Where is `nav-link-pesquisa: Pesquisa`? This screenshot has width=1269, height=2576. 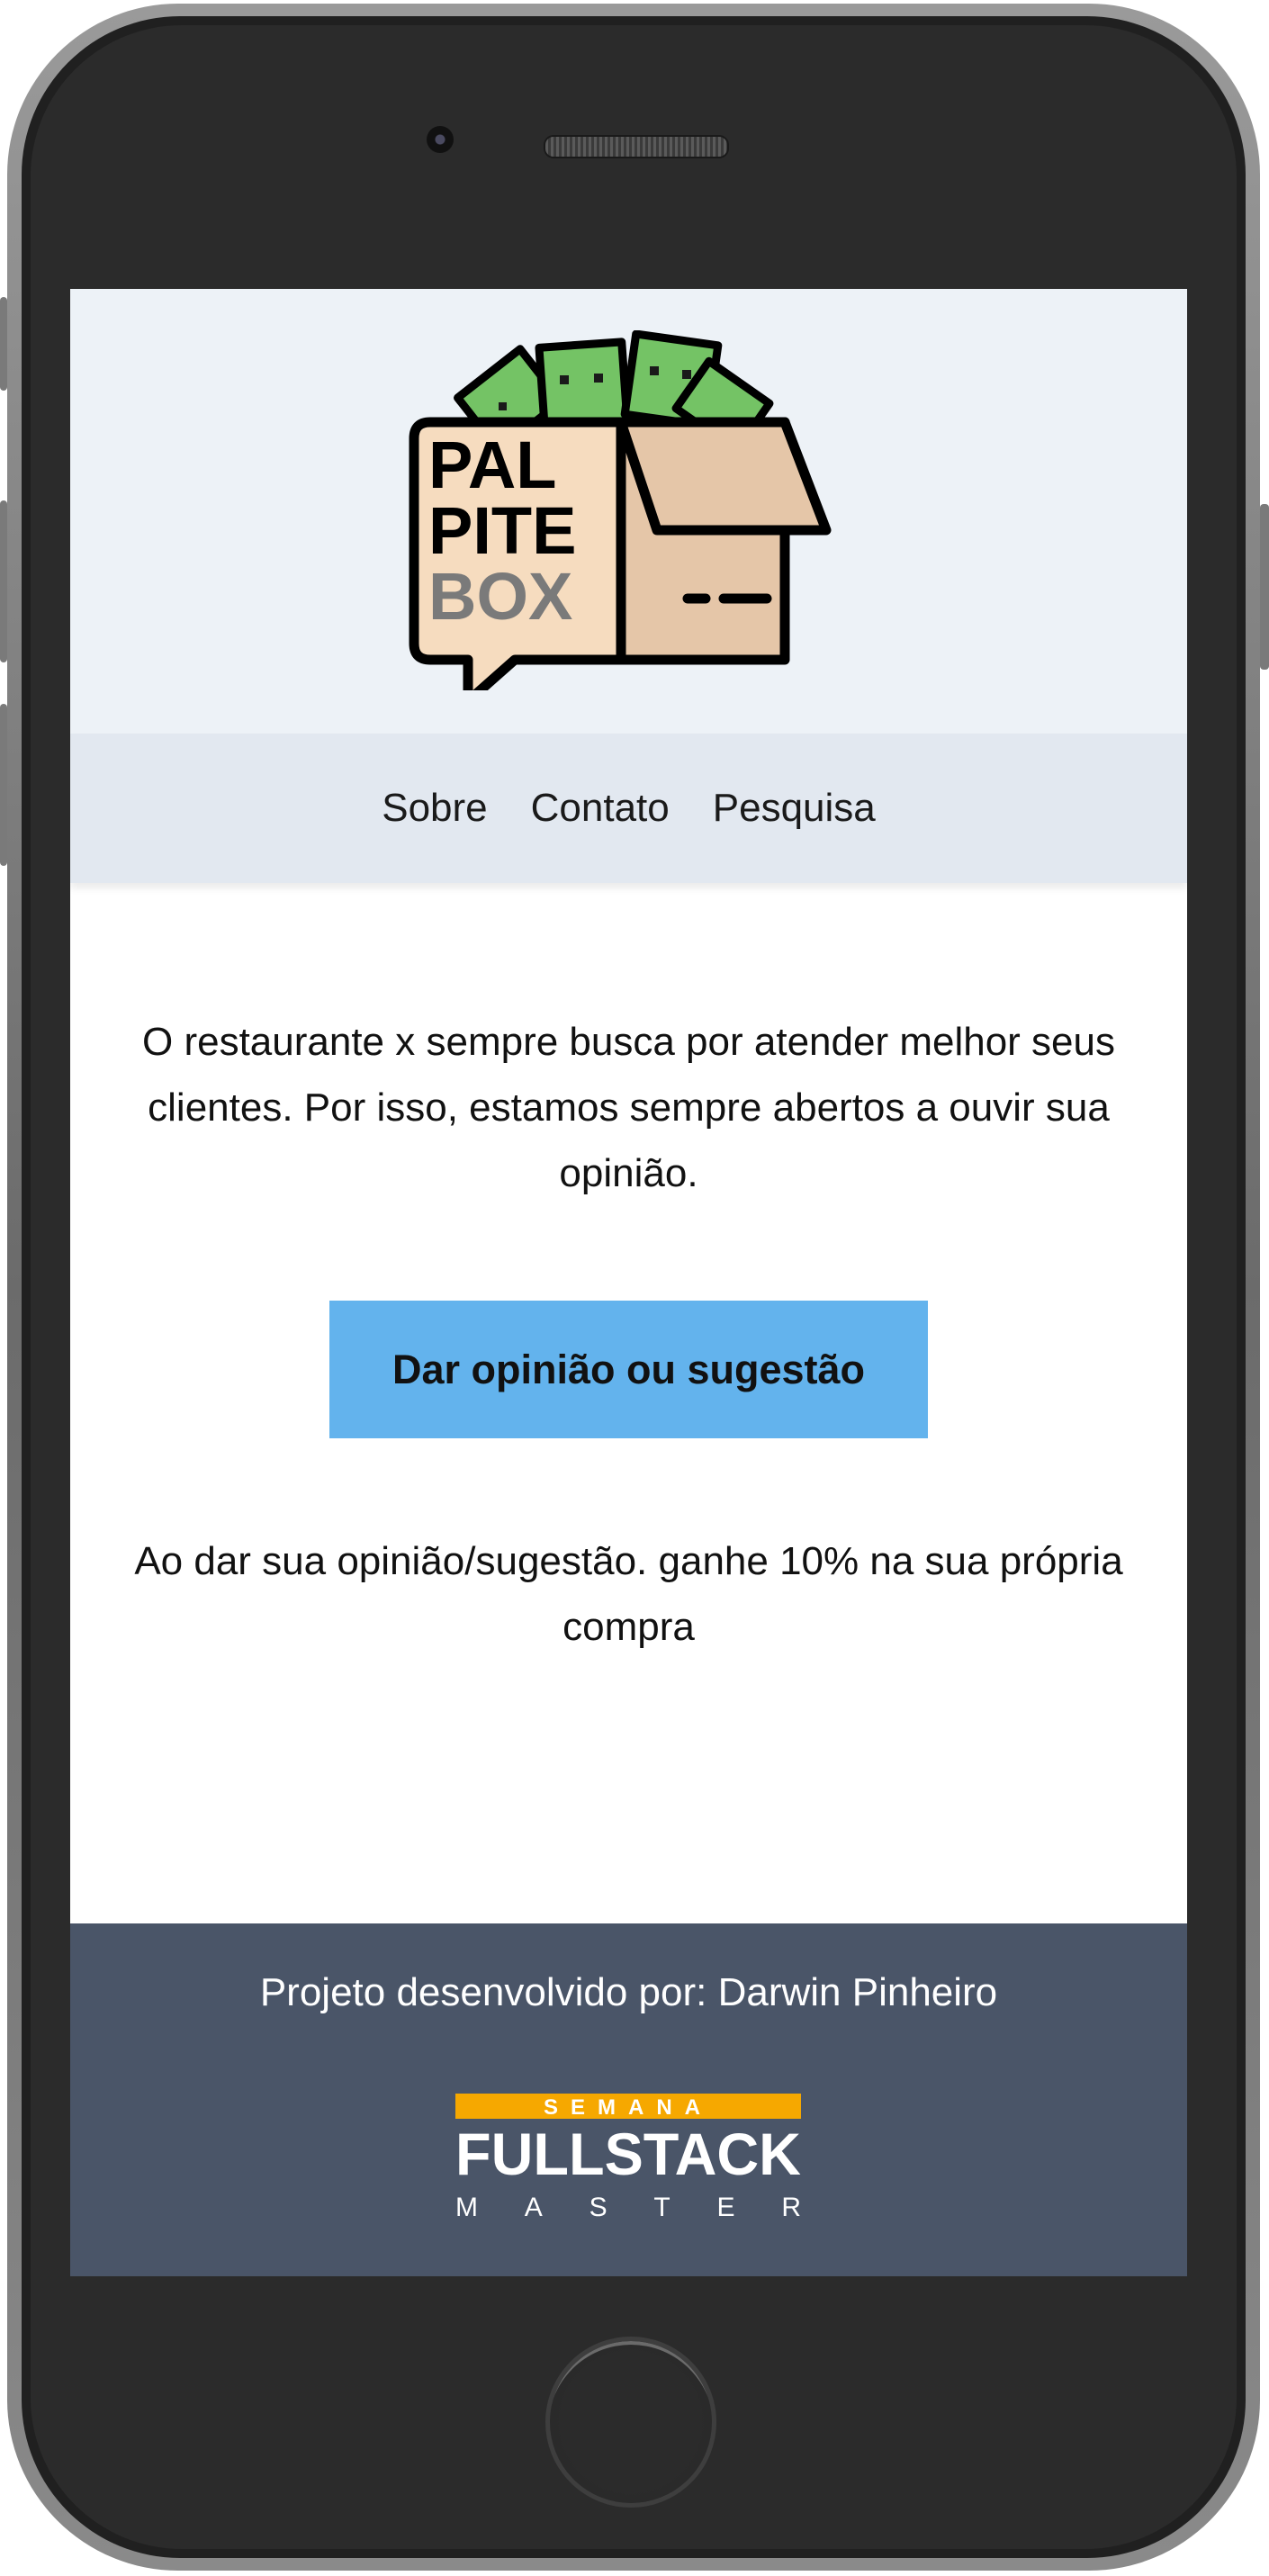
nav-link-pesquisa: Pesquisa is located at coordinates (795, 808).